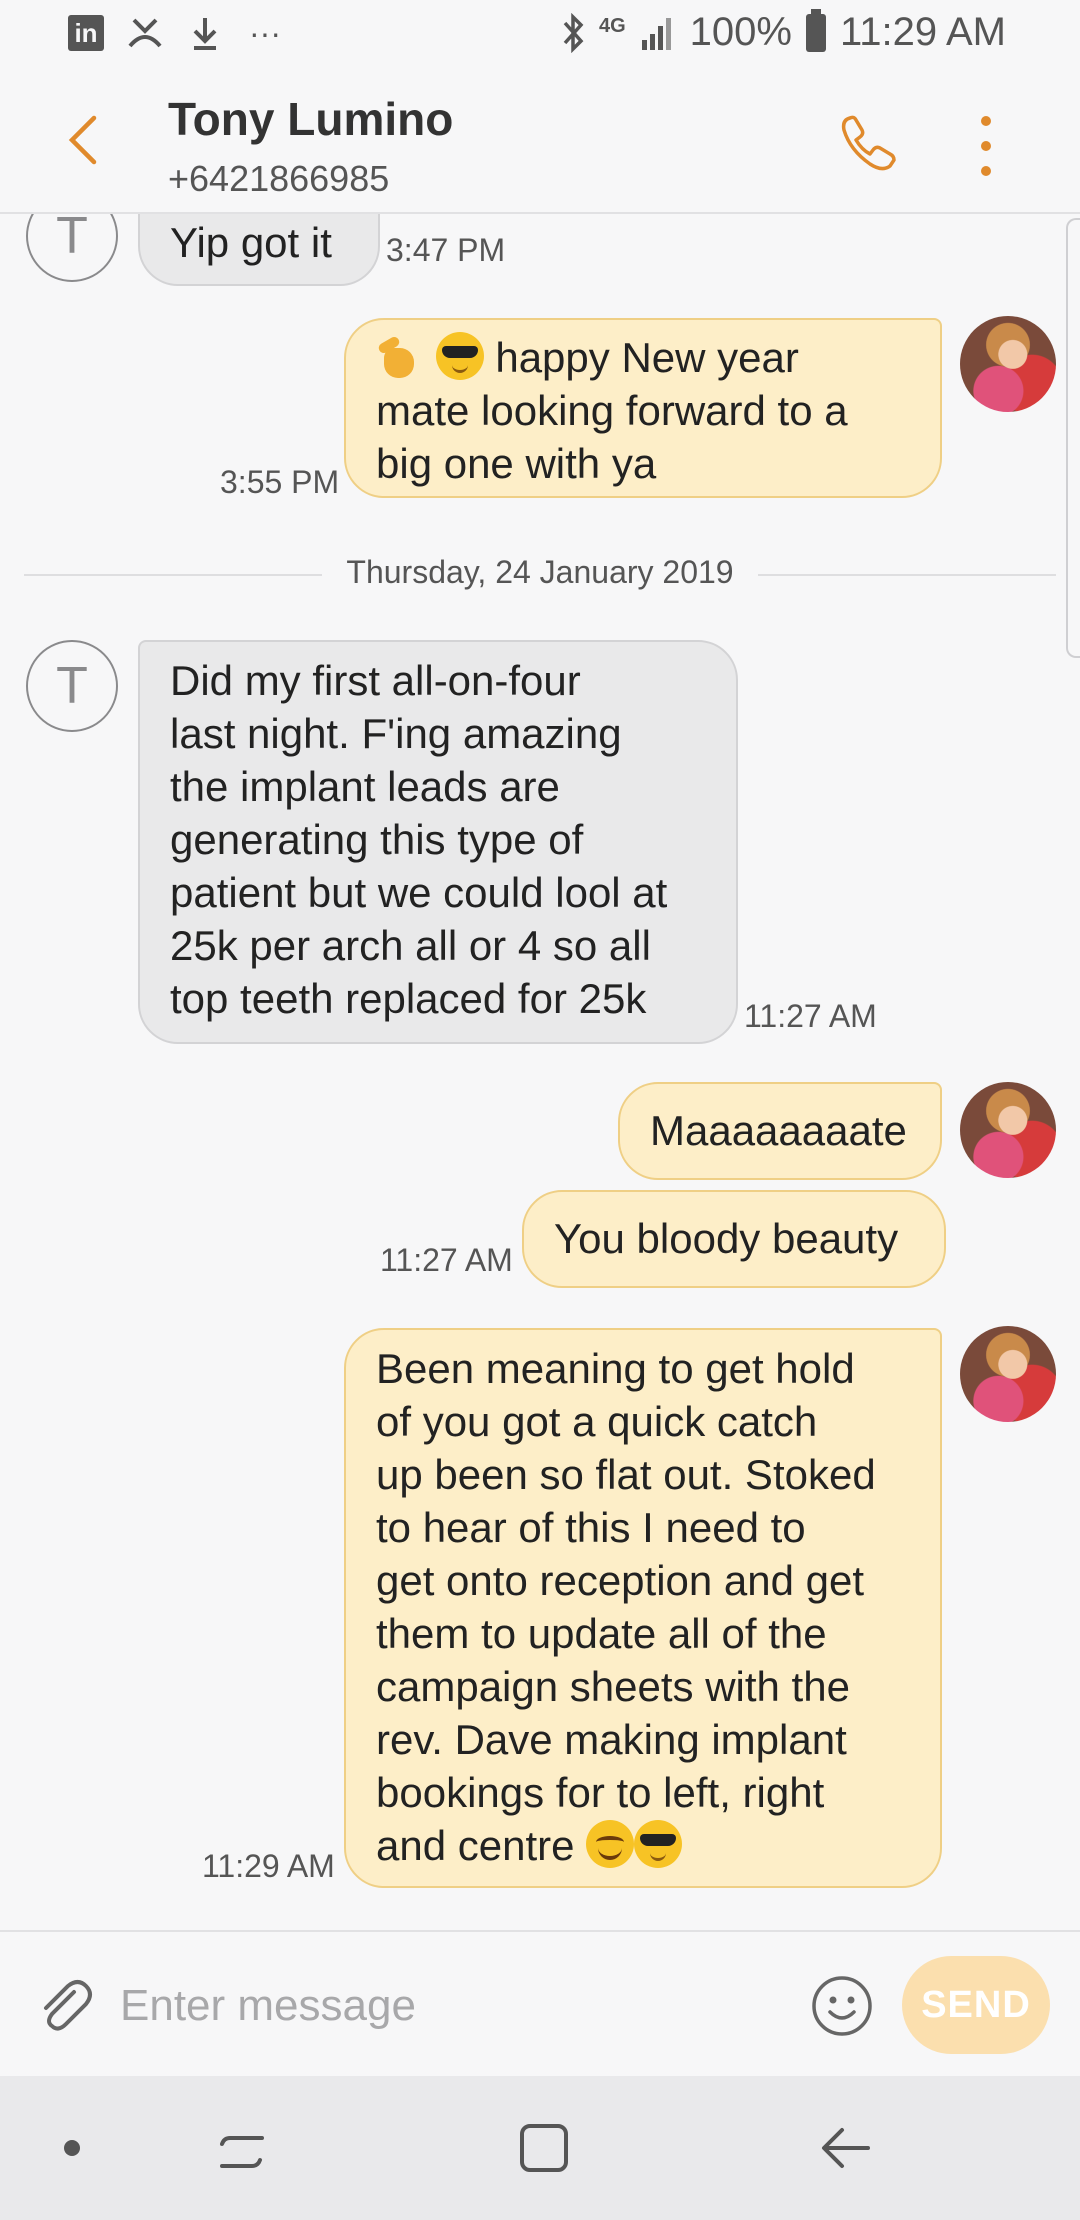 The image size is (1080, 2220). I want to click on battery-icon, so click(815, 30).